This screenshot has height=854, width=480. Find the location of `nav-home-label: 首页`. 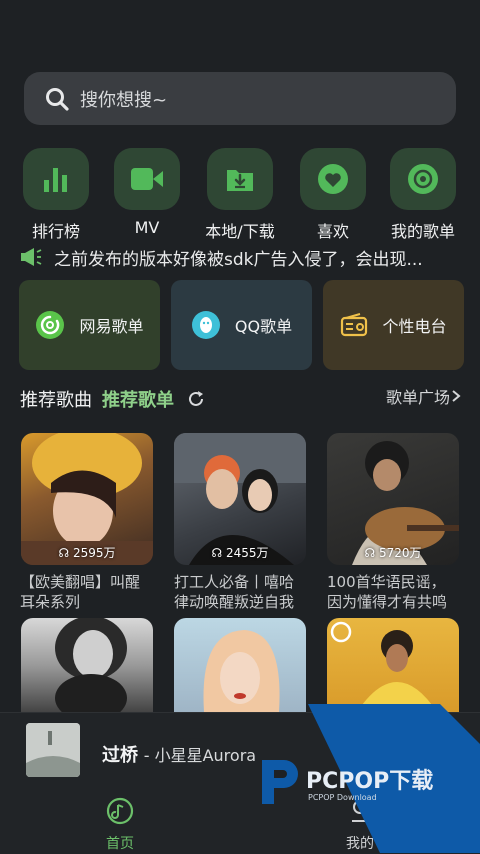

nav-home-label: 首页 is located at coordinates (120, 844).